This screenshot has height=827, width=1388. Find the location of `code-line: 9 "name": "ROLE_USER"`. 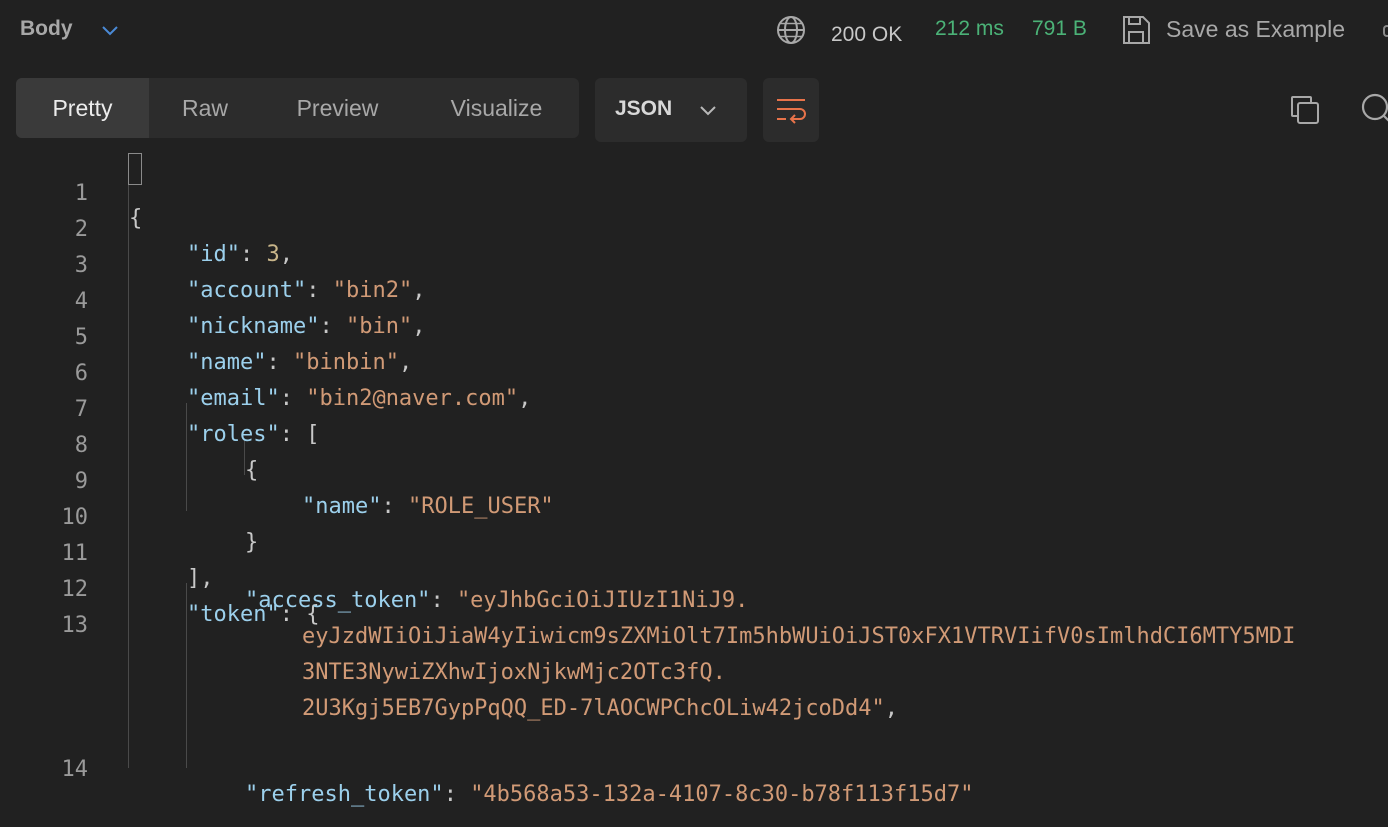

code-line: 9 "name": "ROLE_USER" is located at coordinates (694, 479).